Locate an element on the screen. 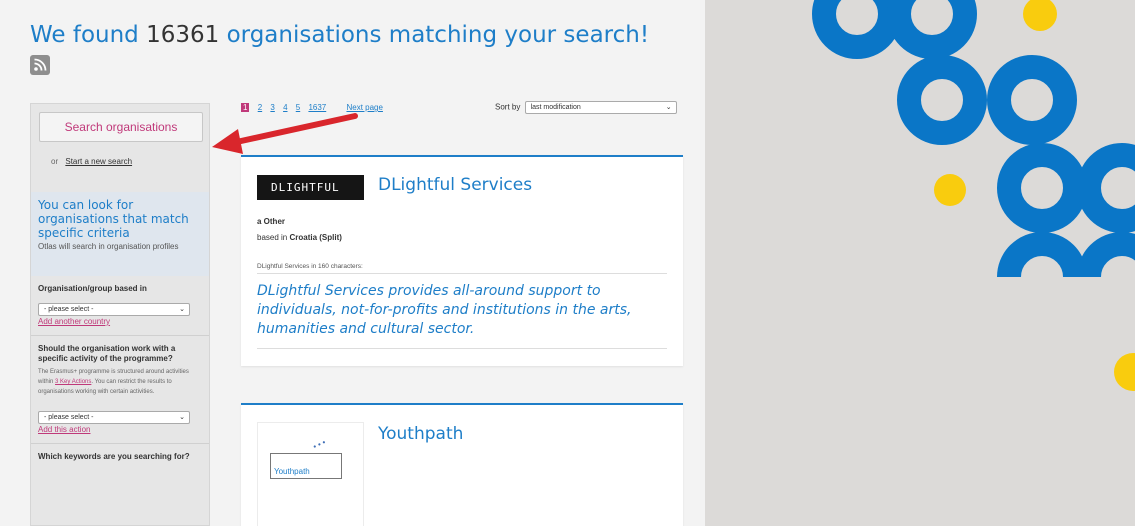 The width and height of the screenshot is (1135, 526). organisation-logo: • • • Youthpath is located at coordinates (310, 474).